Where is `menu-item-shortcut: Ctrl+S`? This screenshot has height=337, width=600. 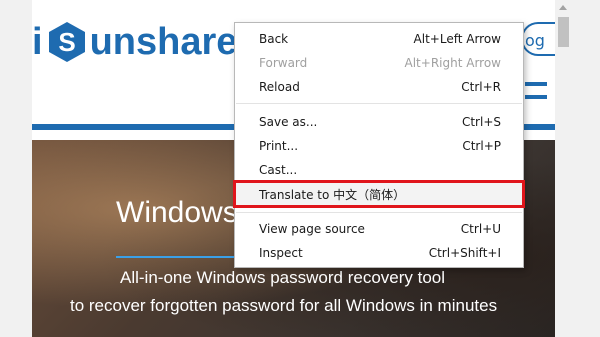
menu-item-shortcut: Ctrl+S is located at coordinates (481, 122).